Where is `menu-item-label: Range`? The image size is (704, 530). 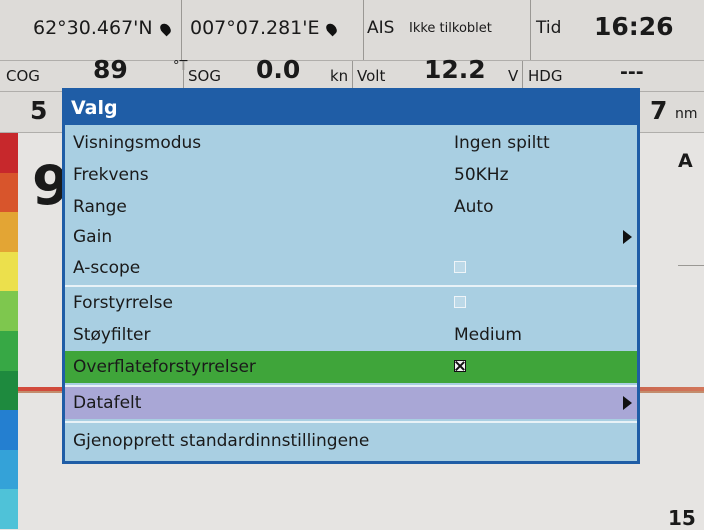 menu-item-label: Range is located at coordinates (100, 207).